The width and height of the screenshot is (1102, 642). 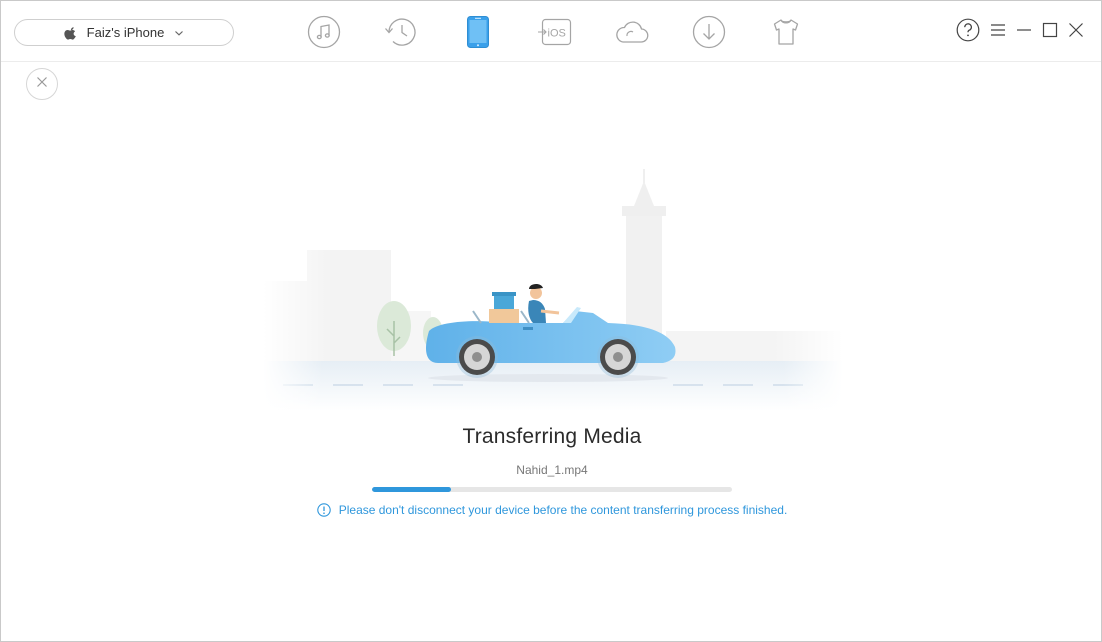 I want to click on history-icon, so click(x=401, y=32).